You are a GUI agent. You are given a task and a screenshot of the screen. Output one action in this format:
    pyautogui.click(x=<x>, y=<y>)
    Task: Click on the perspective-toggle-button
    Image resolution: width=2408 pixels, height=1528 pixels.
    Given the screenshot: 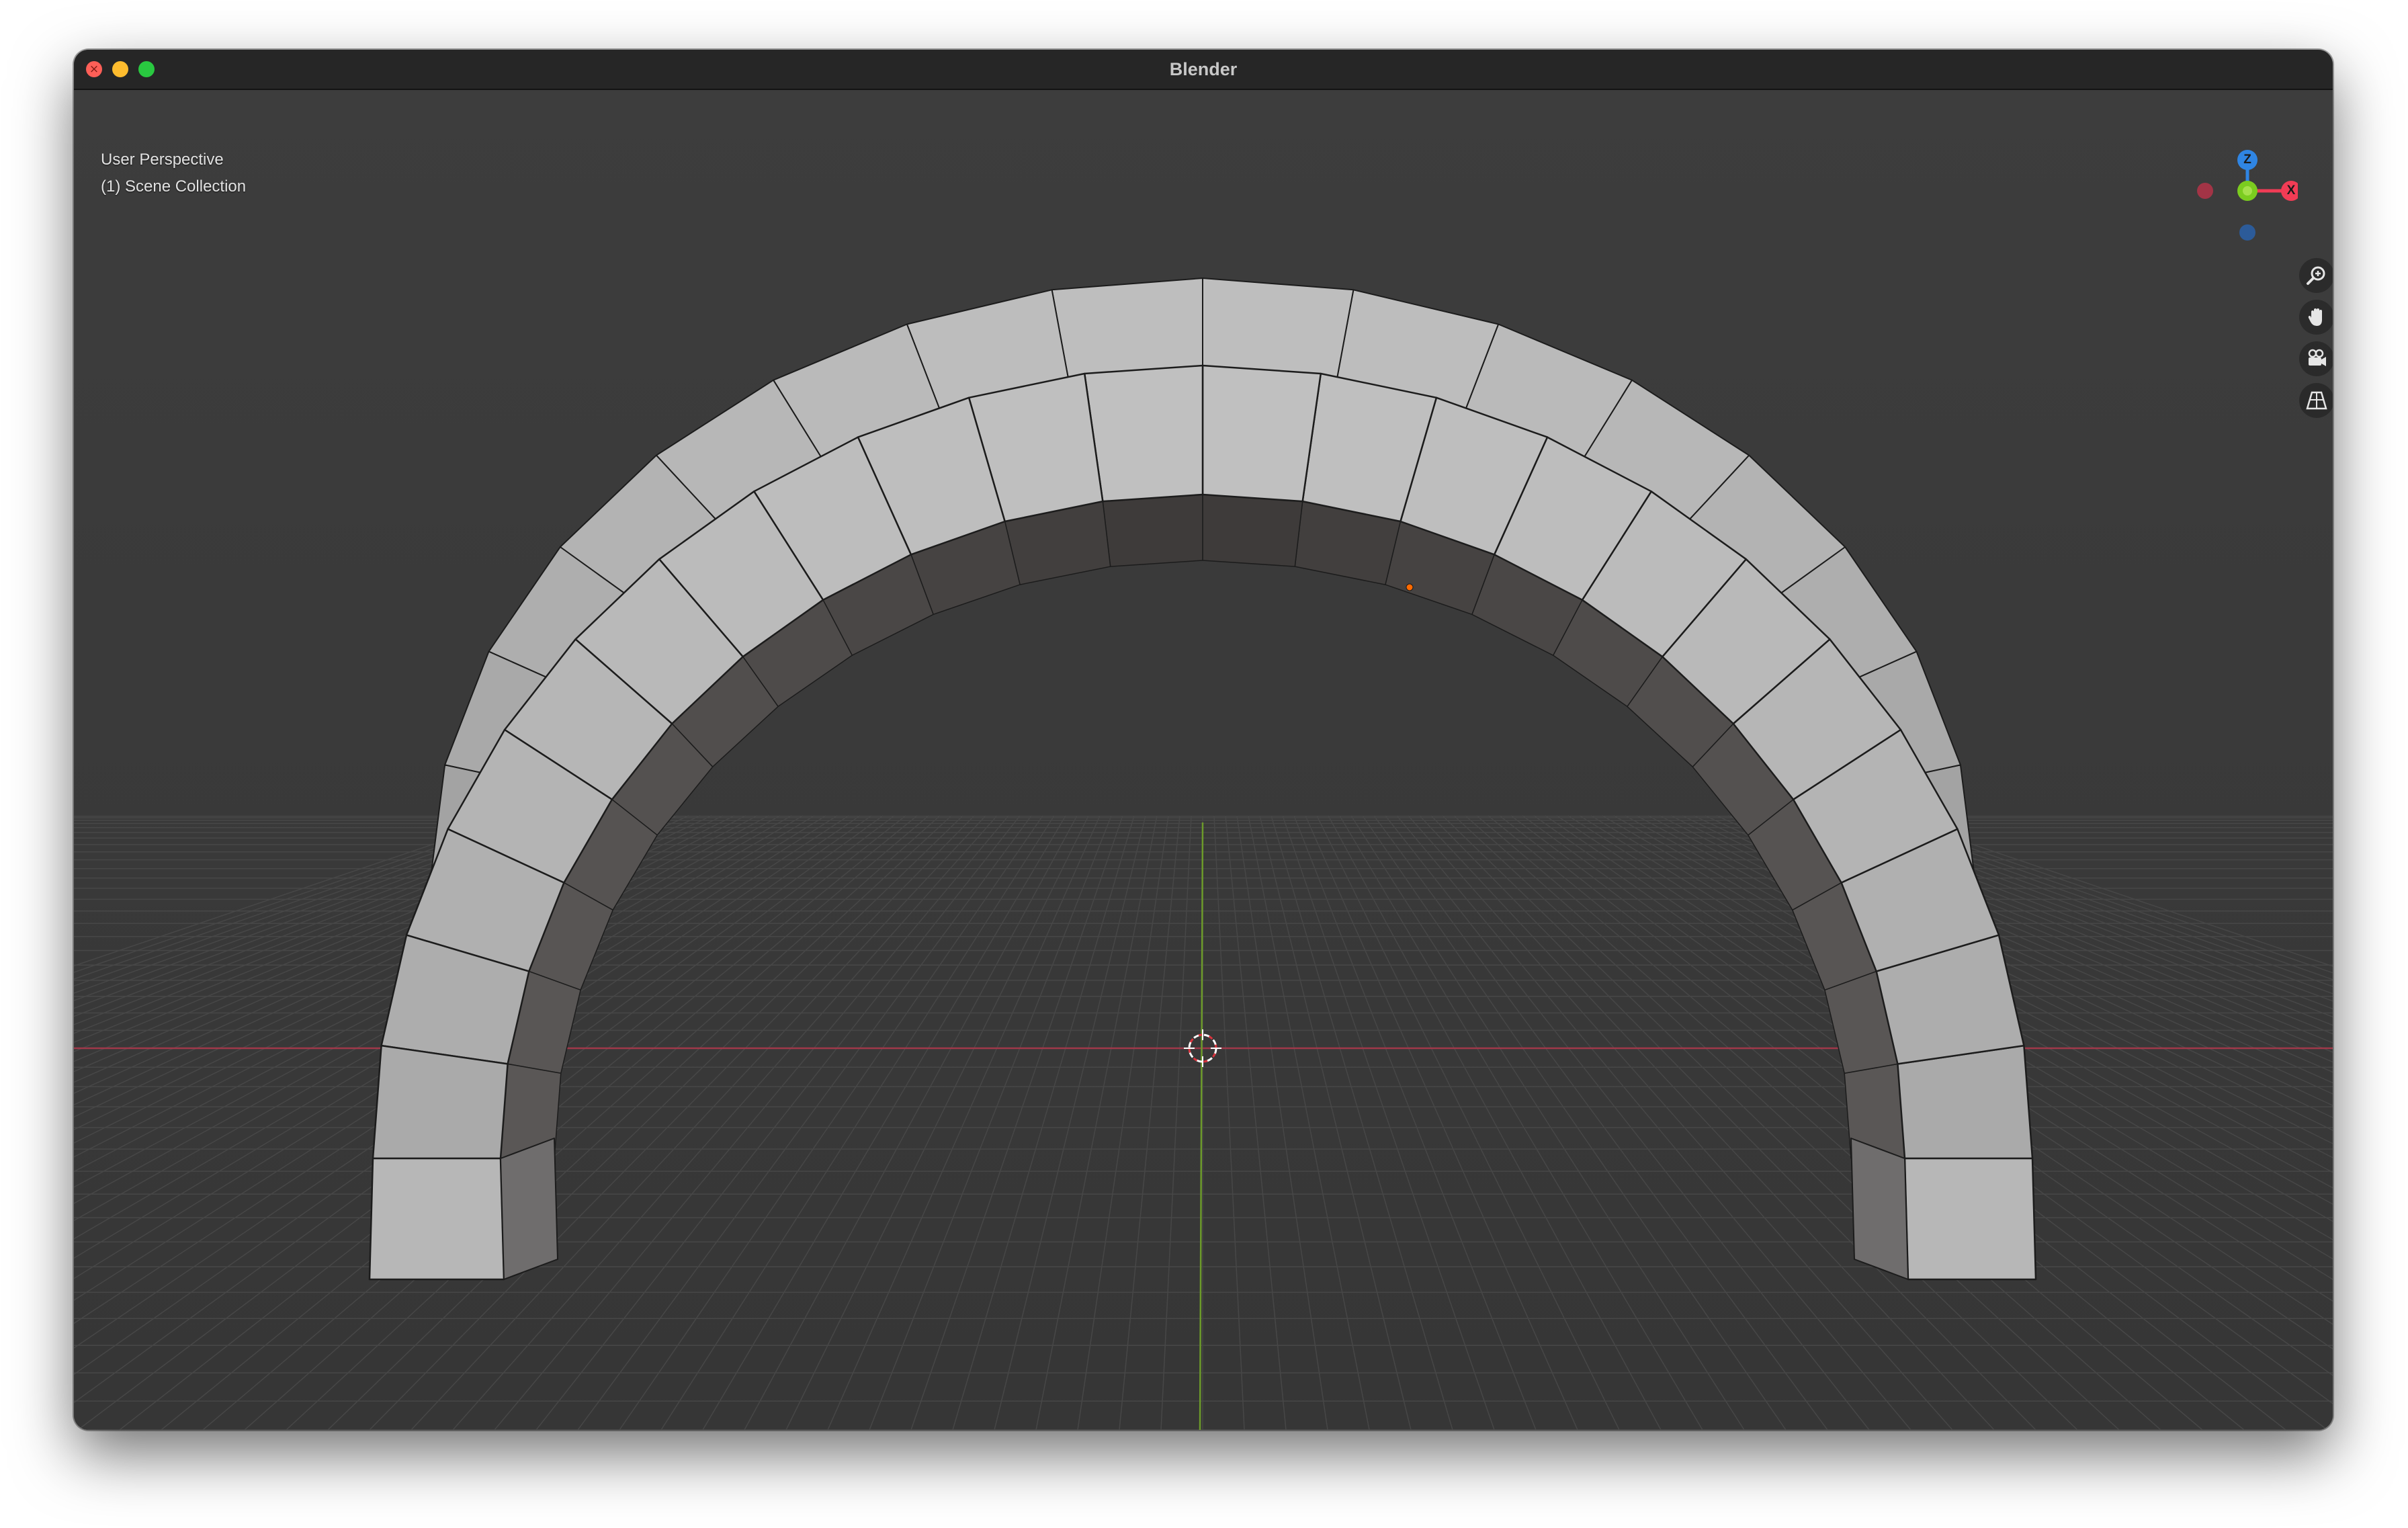 What is the action you would take?
    pyautogui.click(x=2316, y=400)
    